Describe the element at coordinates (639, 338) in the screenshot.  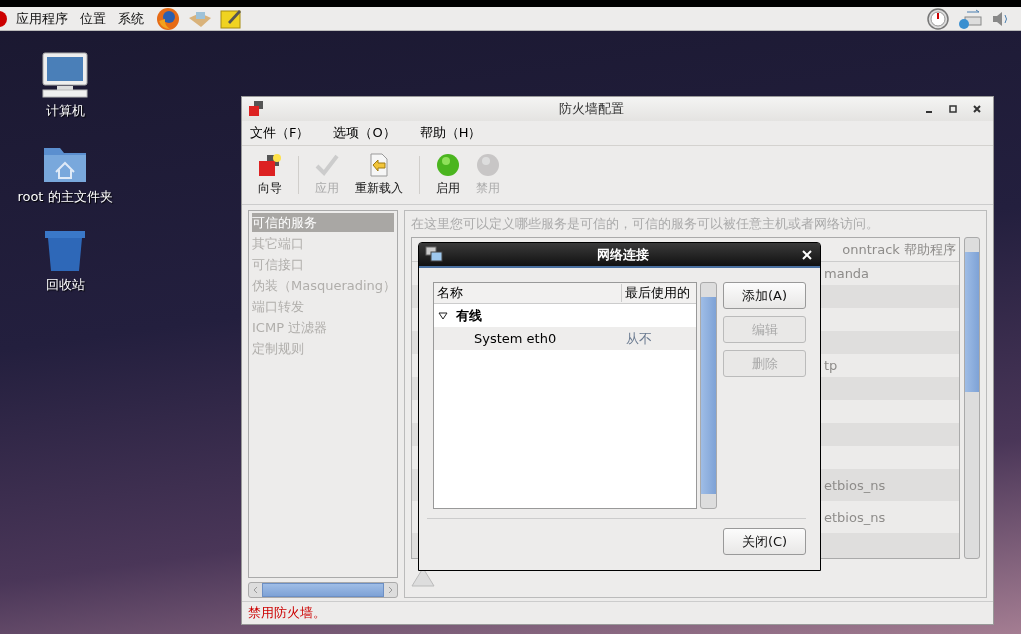
I see `last-used-text: 从不` at that location.